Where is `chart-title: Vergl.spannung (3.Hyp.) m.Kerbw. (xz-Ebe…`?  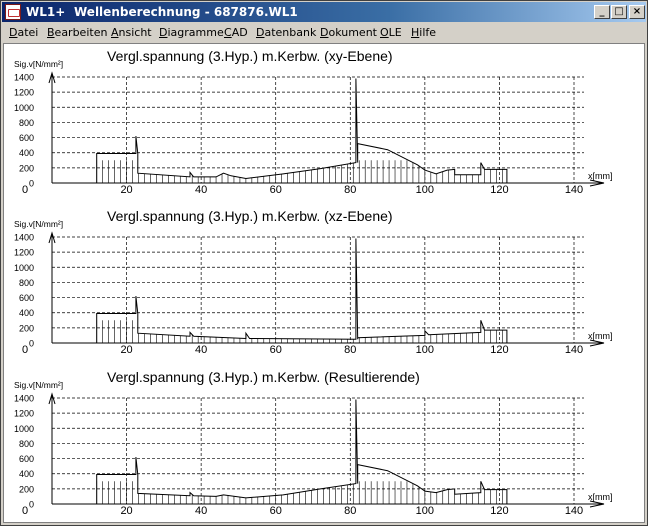
chart-title: Vergl.spannung (3.Hyp.) m.Kerbw. (xz-Ebe… is located at coordinates (250, 216).